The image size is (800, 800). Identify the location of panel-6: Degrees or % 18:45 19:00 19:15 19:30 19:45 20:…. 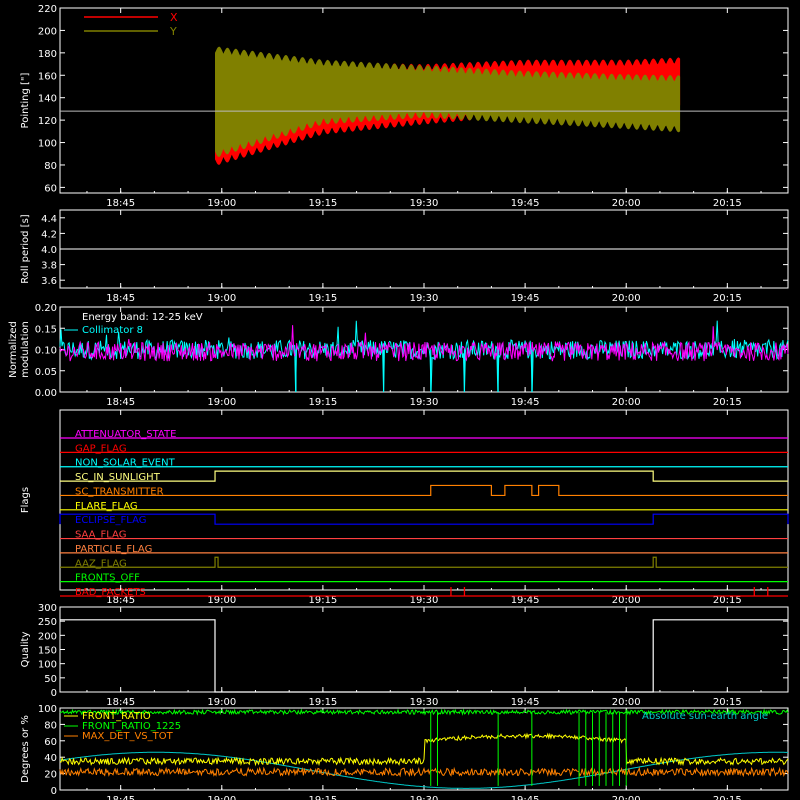
(404, 752).